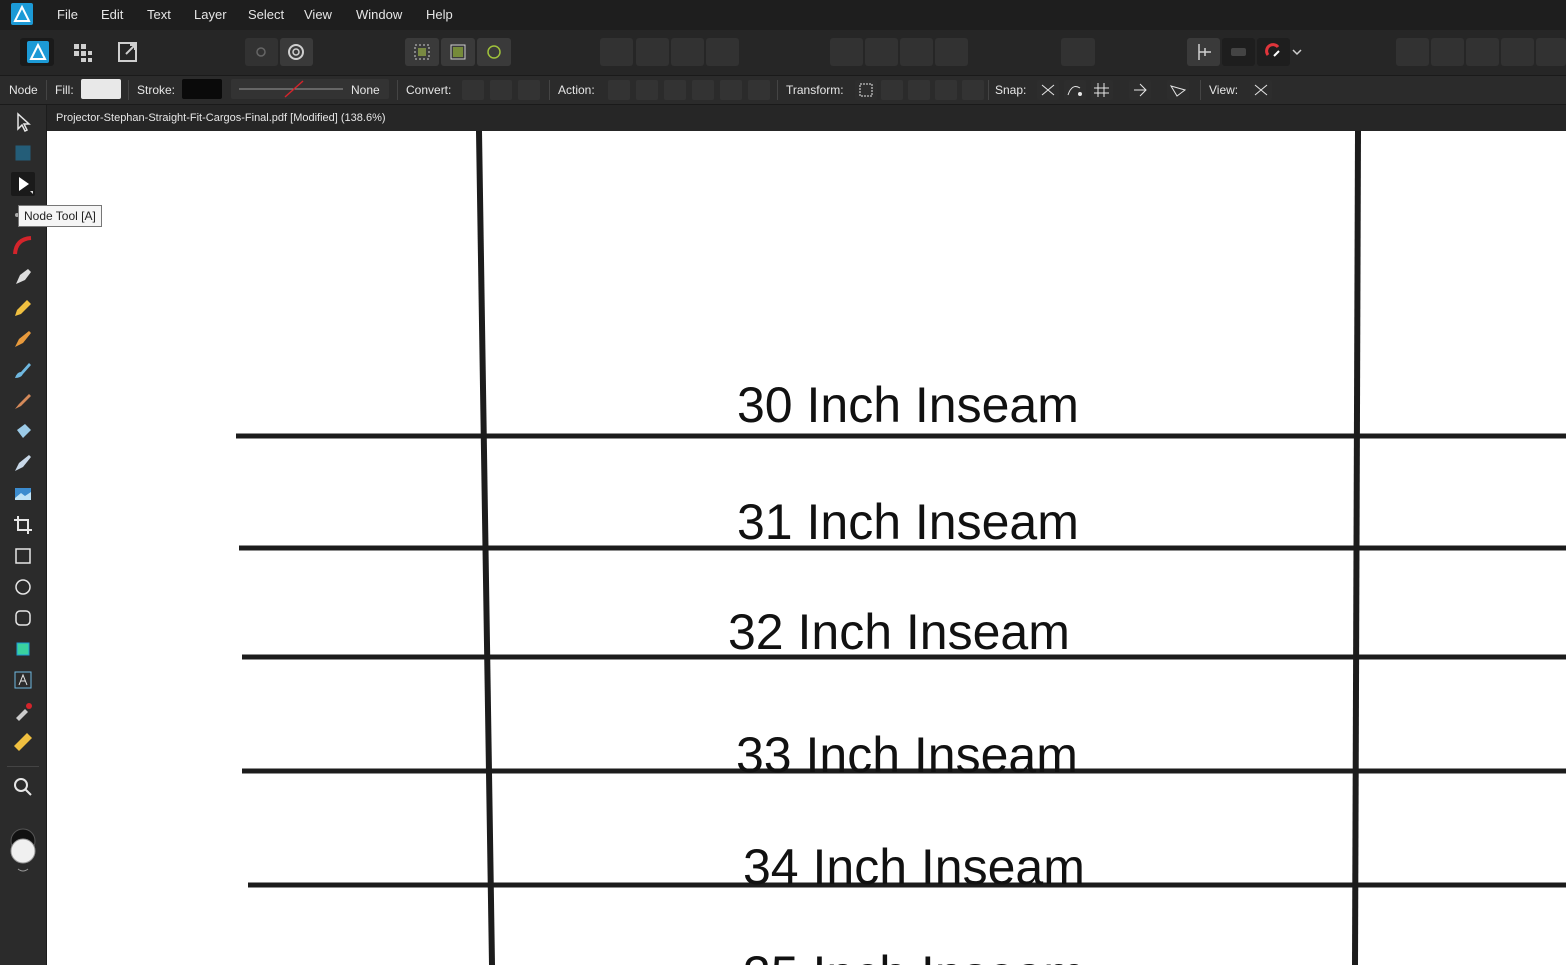  I want to click on action-smooth-button, so click(675, 90).